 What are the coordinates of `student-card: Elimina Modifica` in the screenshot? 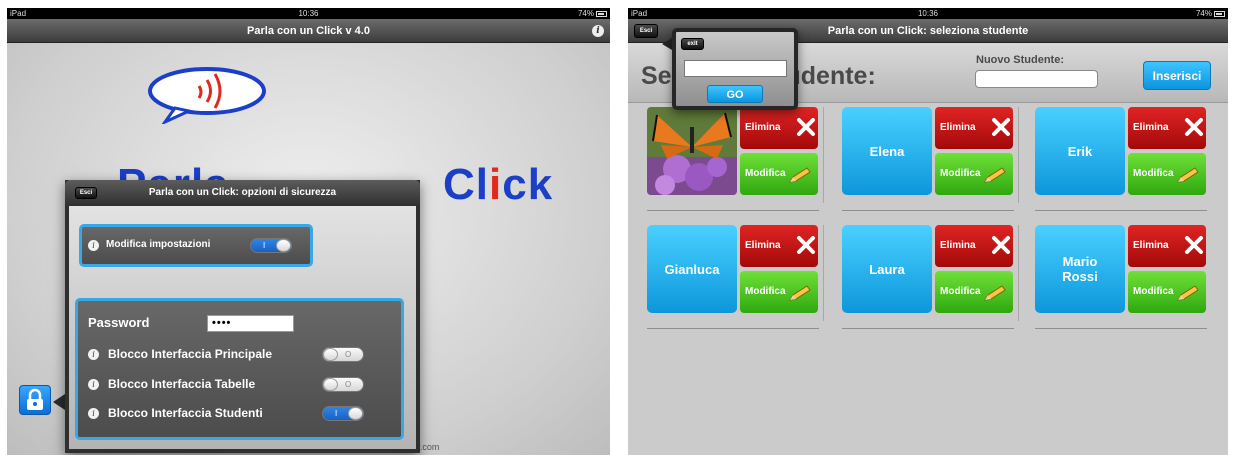 It's located at (737, 159).